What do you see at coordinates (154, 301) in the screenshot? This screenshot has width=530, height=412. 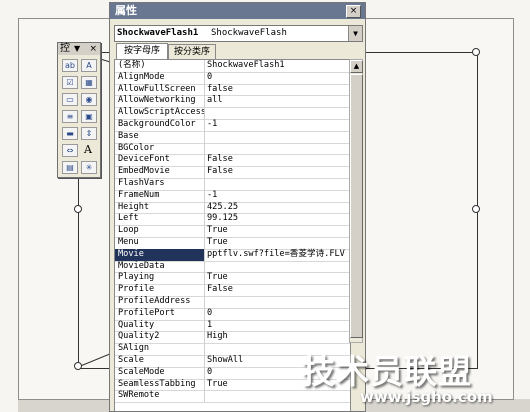 I see `property-name: ProfileAddress` at bounding box center [154, 301].